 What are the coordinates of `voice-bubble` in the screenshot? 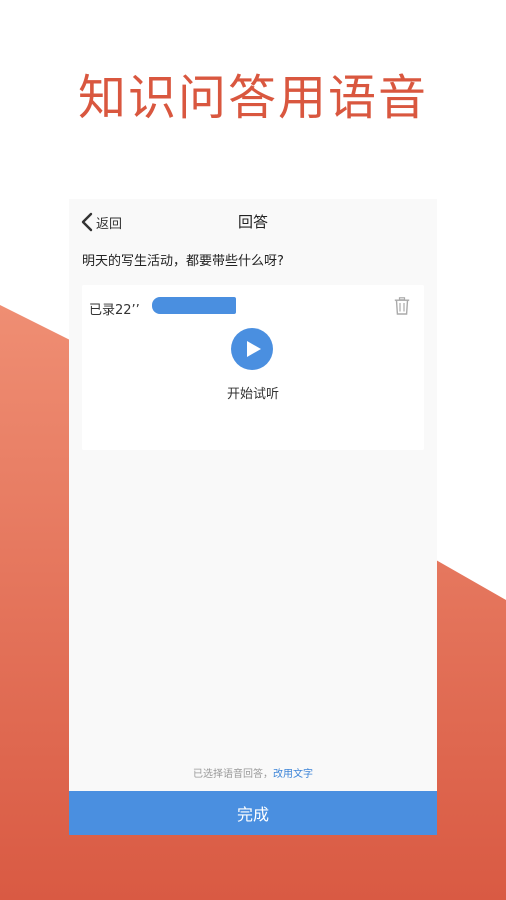 It's located at (194, 305).